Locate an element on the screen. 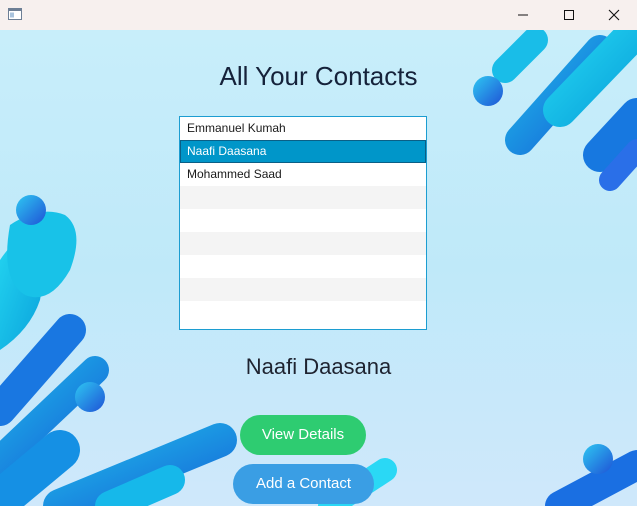  page-title: All Your Contacts is located at coordinates (318, 76).